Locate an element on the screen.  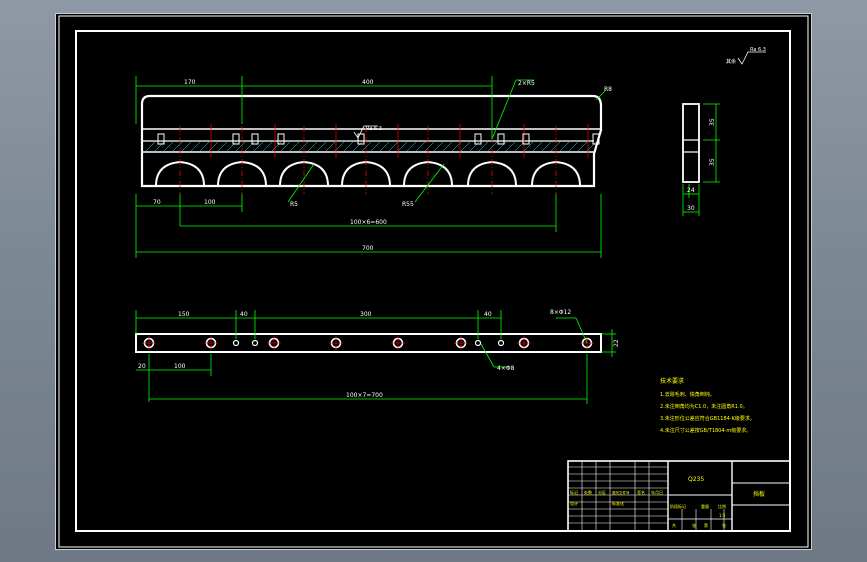
title-weight: 重量 is located at coordinates (705, 506).